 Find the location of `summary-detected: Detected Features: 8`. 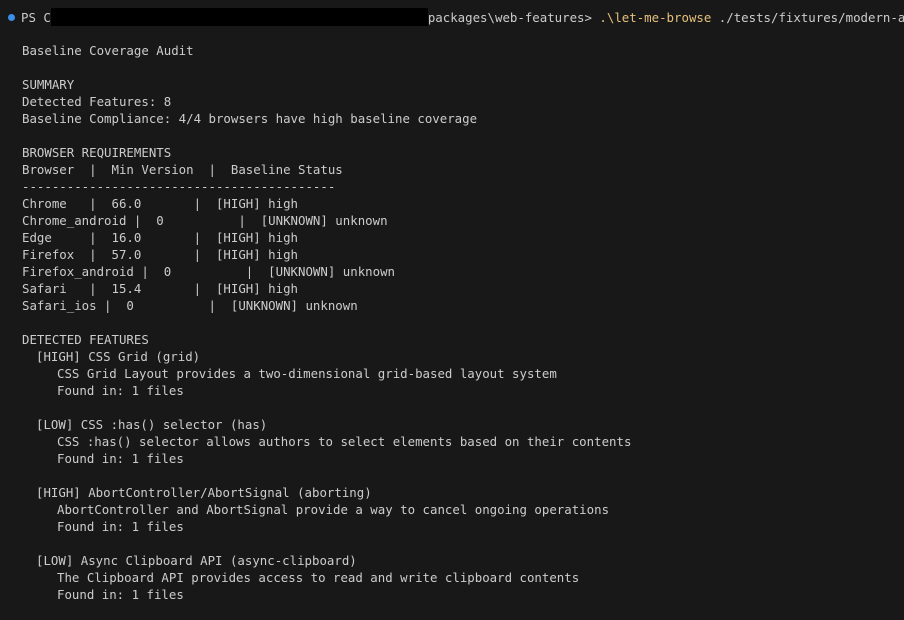

summary-detected: Detected Features: 8 is located at coordinates (97, 101).